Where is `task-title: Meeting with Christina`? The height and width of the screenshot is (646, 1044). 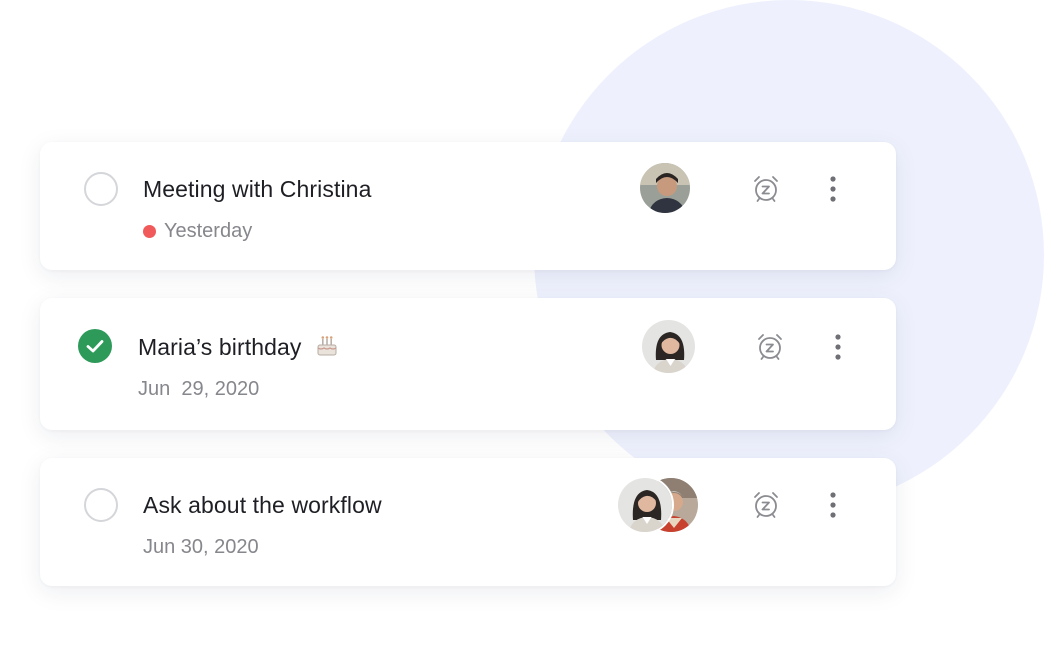
task-title: Meeting with Christina is located at coordinates (257, 189).